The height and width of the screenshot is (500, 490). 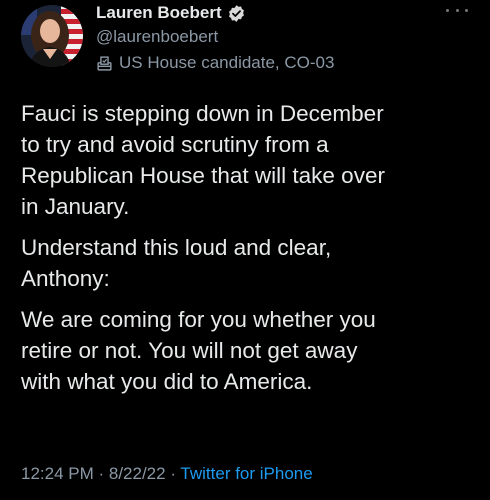 I want to click on tweet-paragraph: Understand this loud and clear, Anthony:, so click(x=176, y=263).